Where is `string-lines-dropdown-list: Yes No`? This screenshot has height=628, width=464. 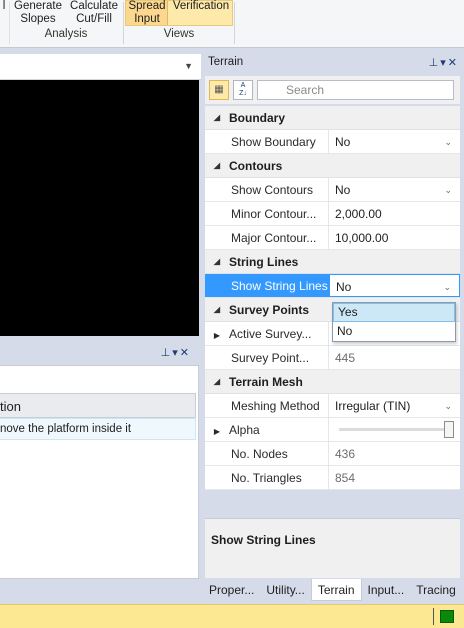 string-lines-dropdown-list: Yes No is located at coordinates (394, 322).